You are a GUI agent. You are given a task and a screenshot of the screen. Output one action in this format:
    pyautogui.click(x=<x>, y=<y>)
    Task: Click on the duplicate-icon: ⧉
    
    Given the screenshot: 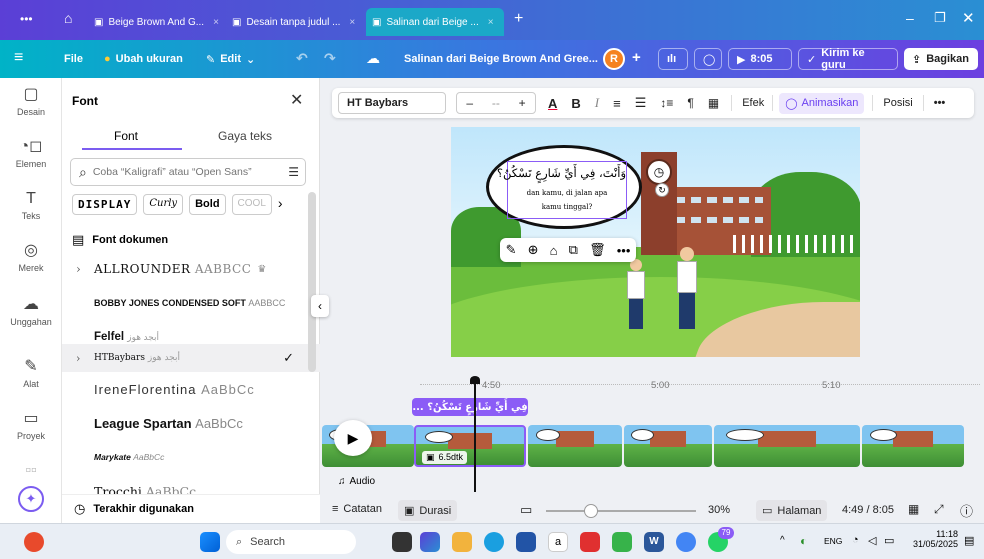 What is the action you would take?
    pyautogui.click(x=573, y=250)
    